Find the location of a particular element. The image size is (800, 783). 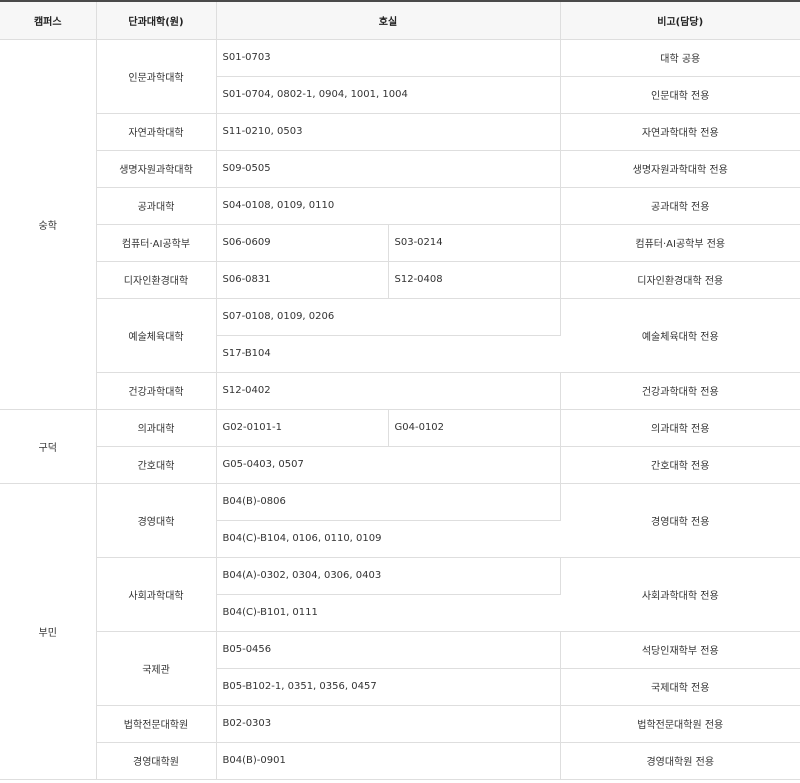

table-row: 자연과학대학 S11-0210, 0503 자연과학대학 전용 is located at coordinates (400, 132).